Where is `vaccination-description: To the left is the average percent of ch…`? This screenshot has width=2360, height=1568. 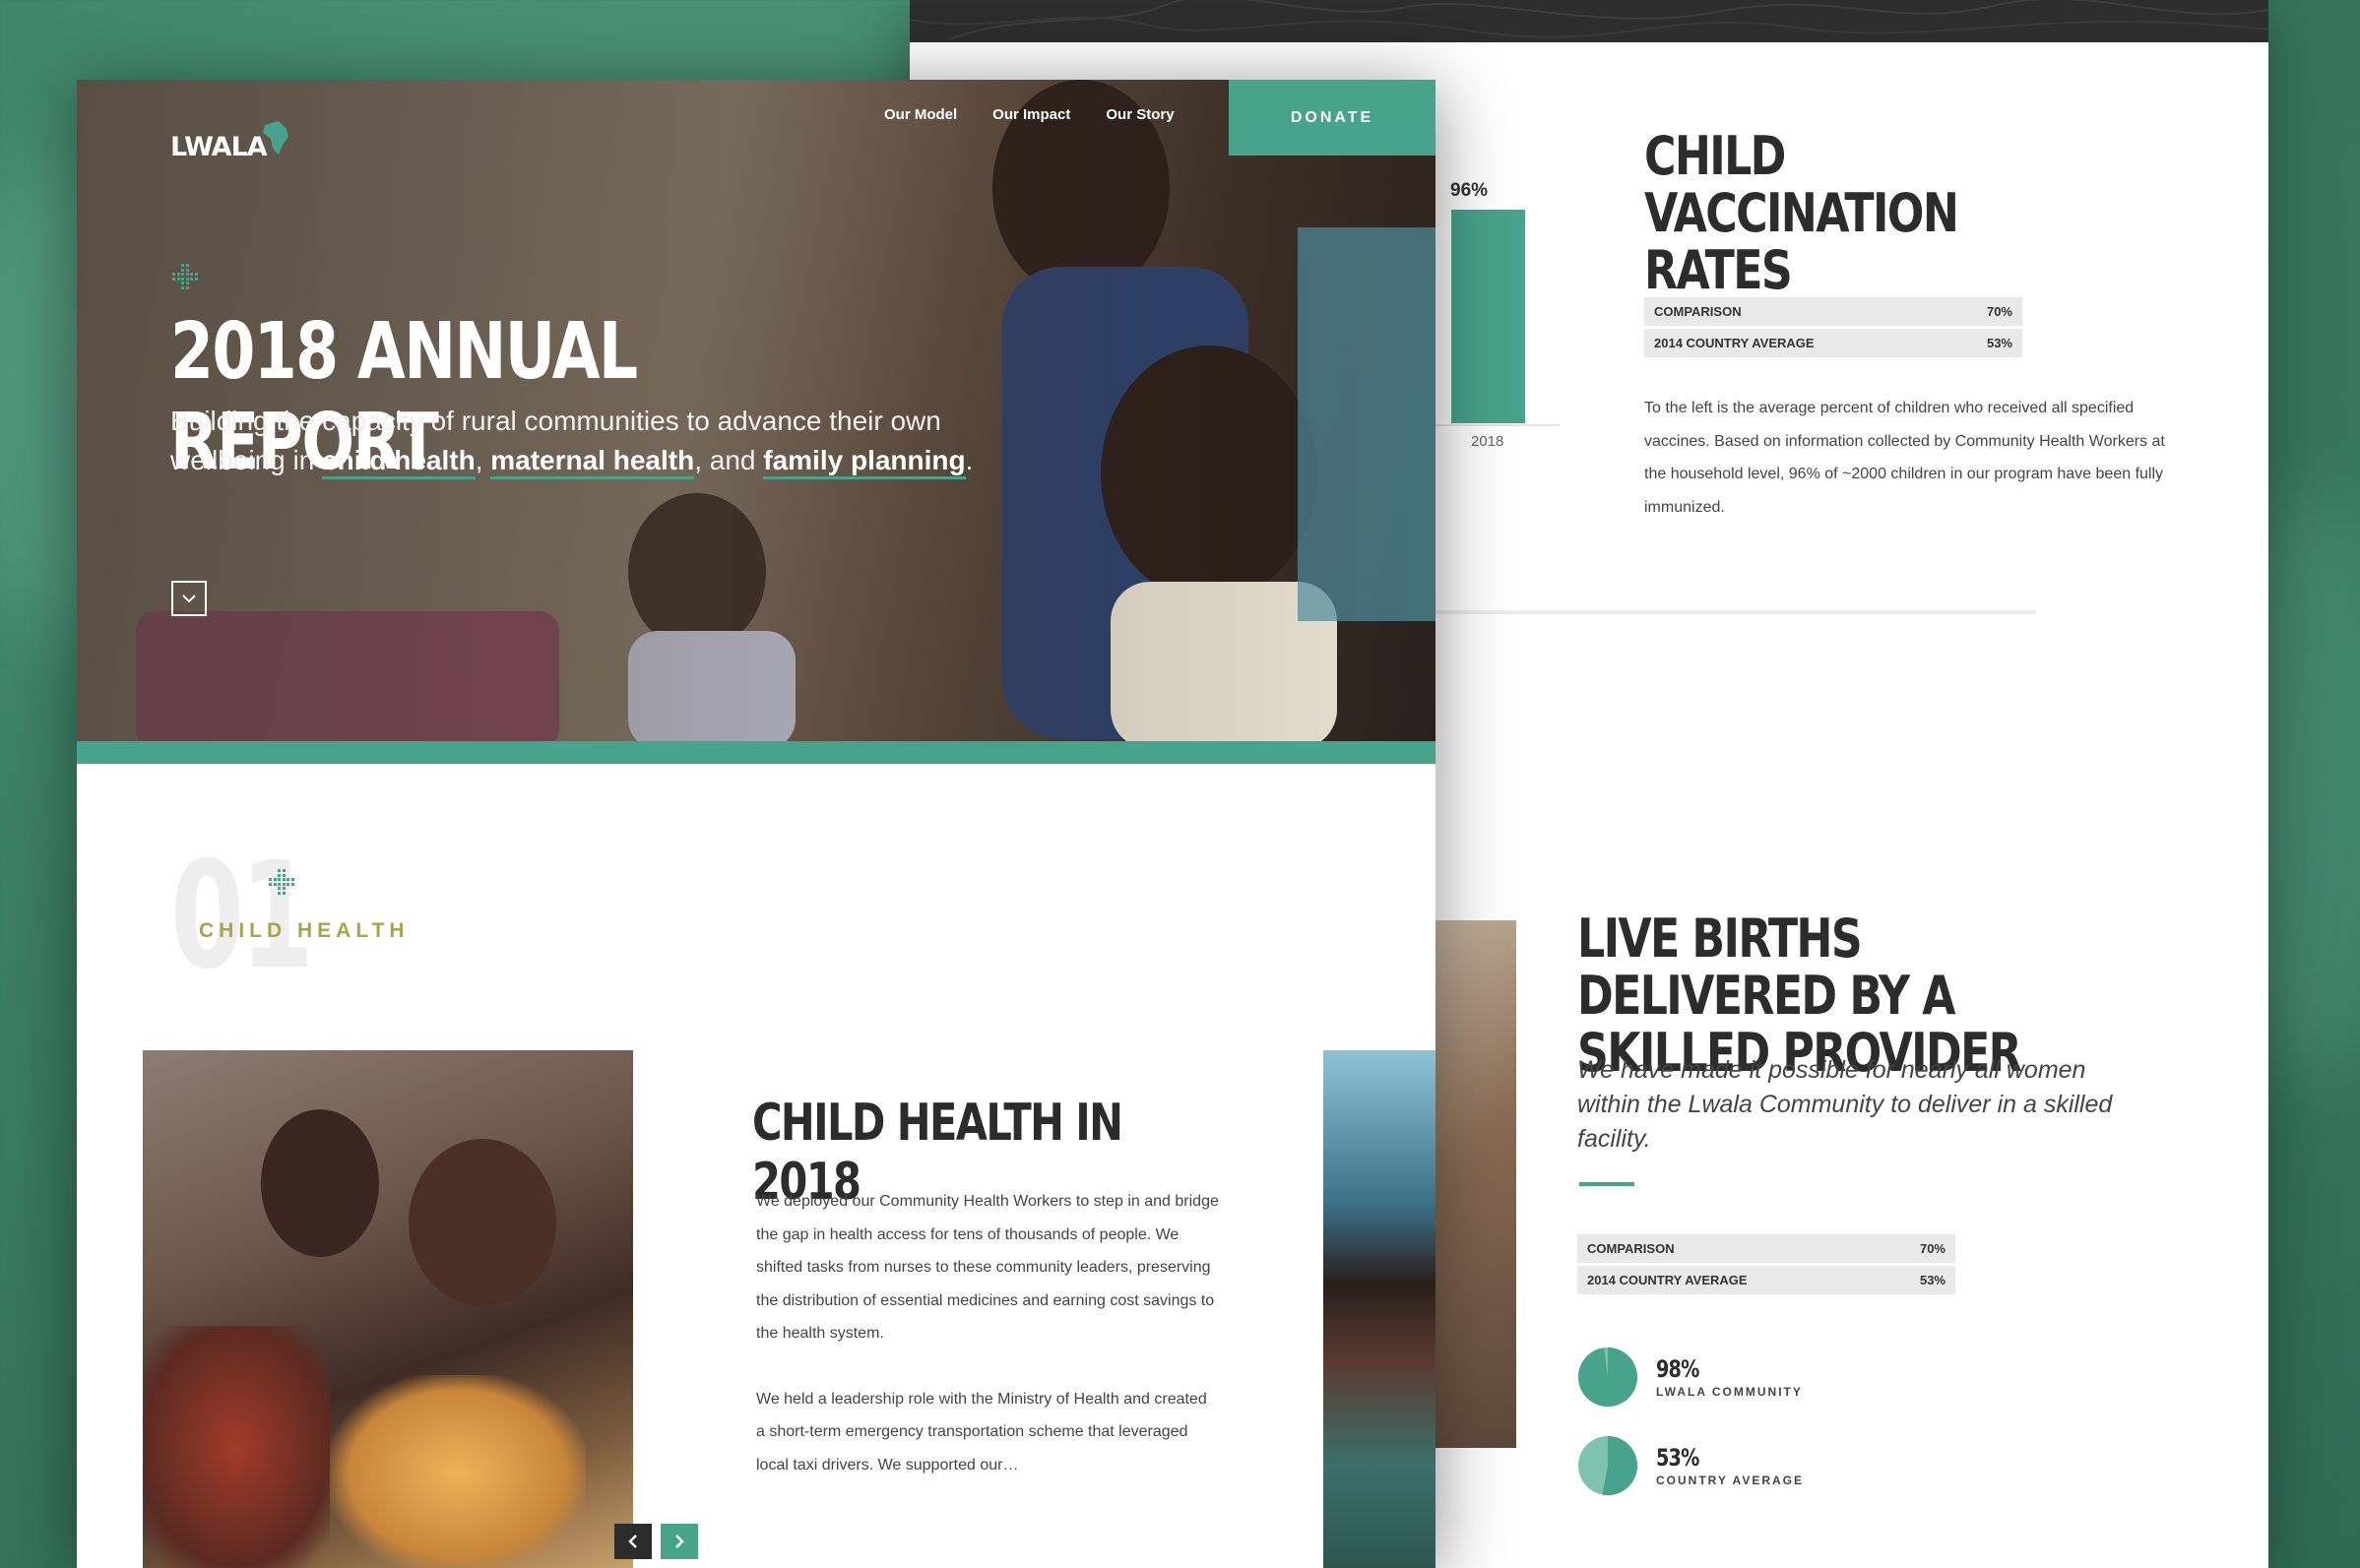
vaccination-description: To the left is the average percent of ch… is located at coordinates (1904, 458).